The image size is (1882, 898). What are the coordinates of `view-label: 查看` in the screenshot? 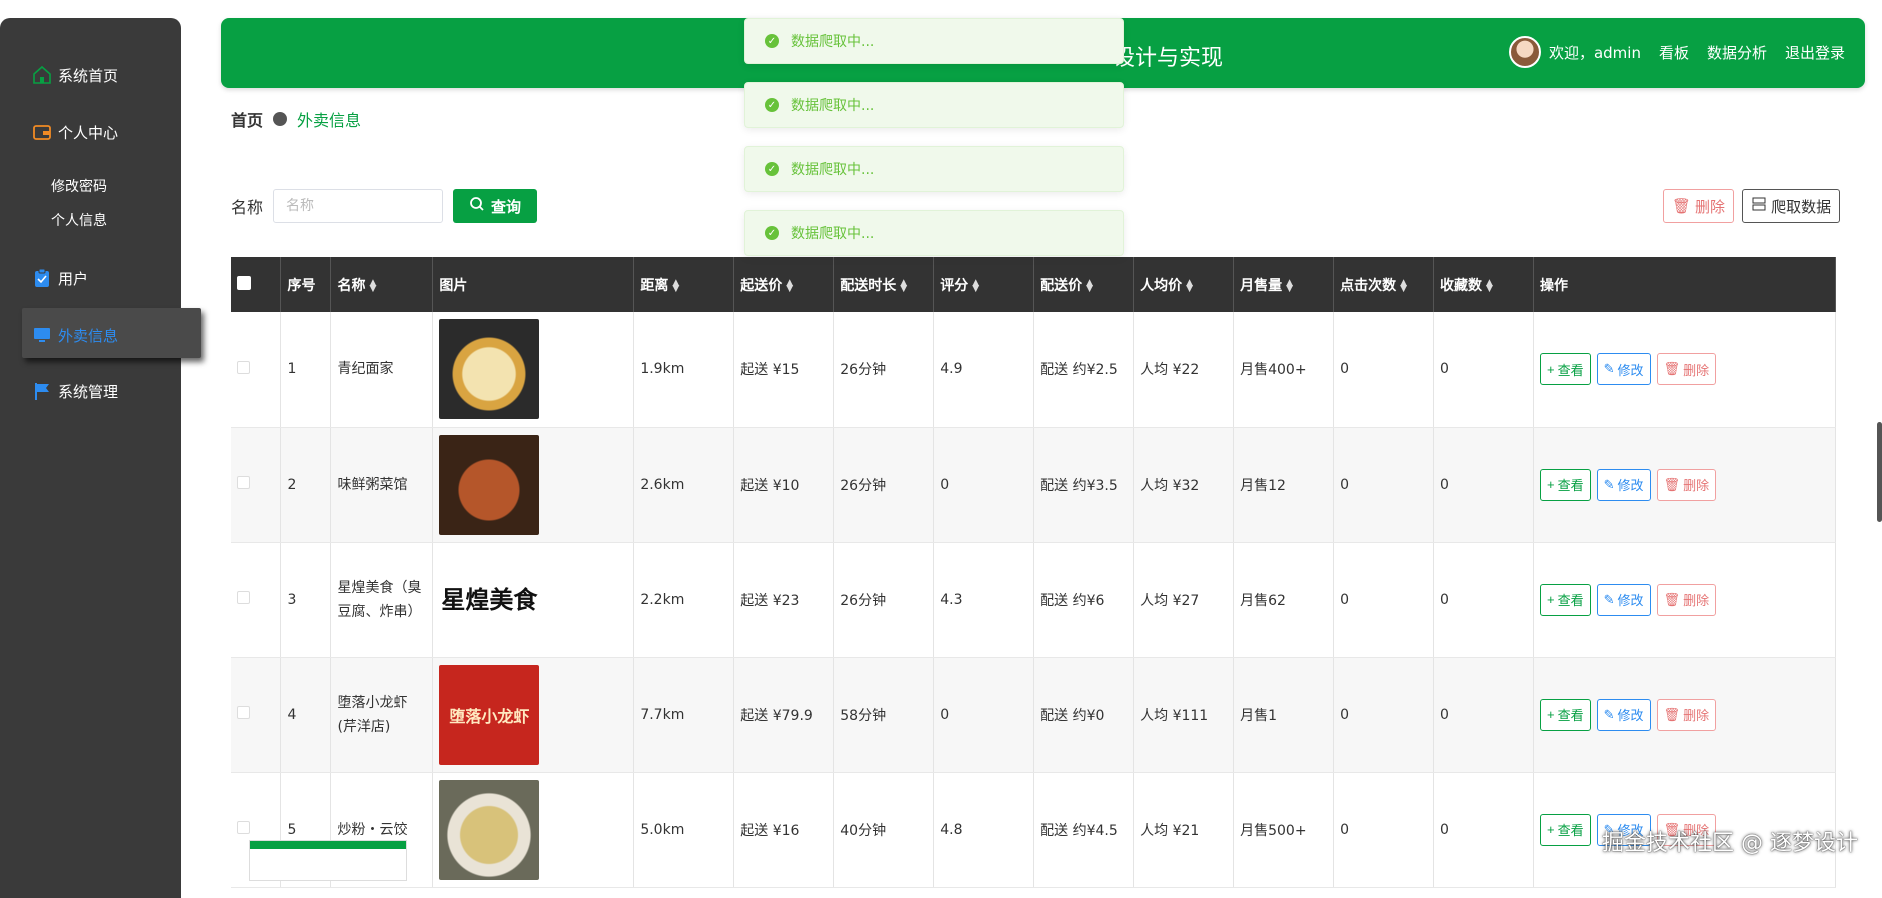 It's located at (1571, 484).